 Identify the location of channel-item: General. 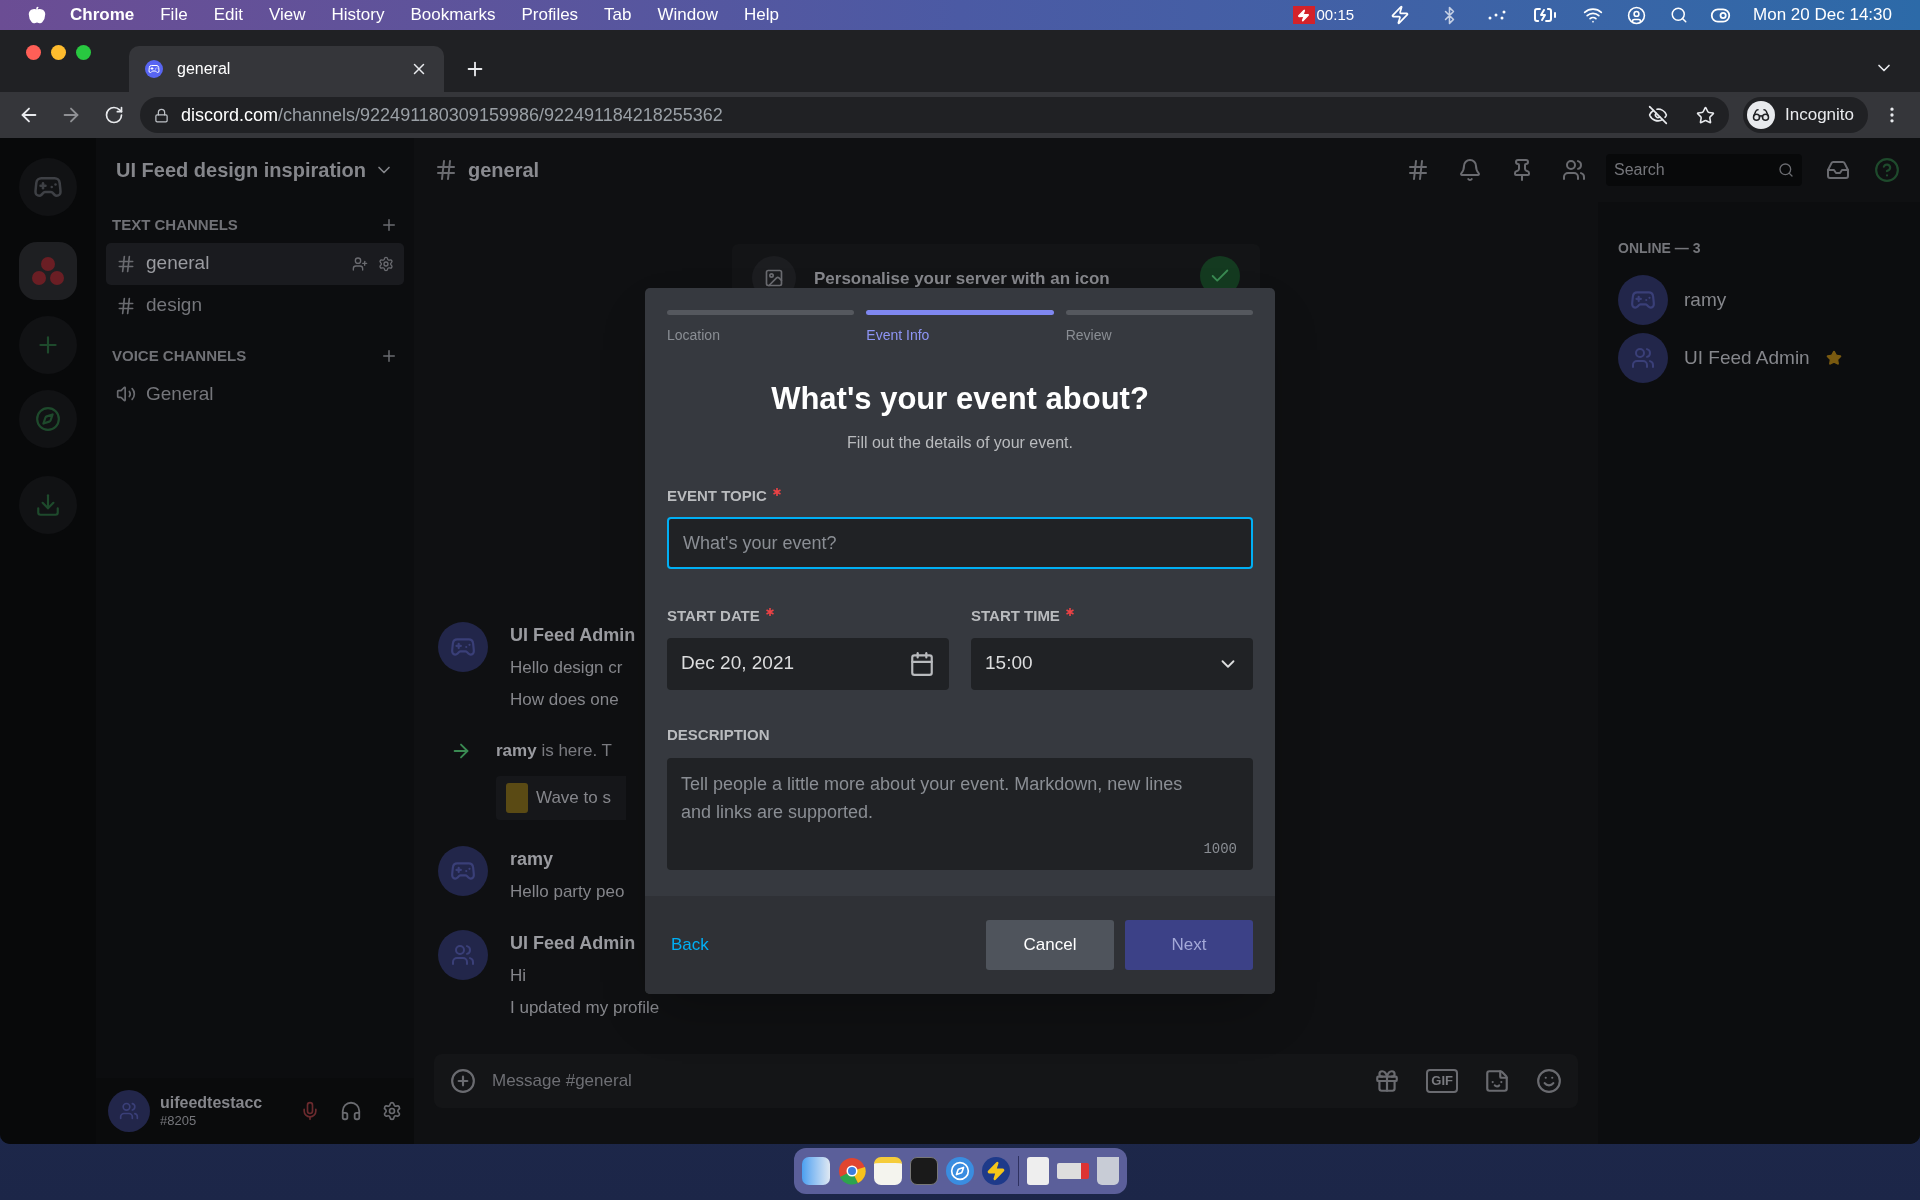
(255, 394).